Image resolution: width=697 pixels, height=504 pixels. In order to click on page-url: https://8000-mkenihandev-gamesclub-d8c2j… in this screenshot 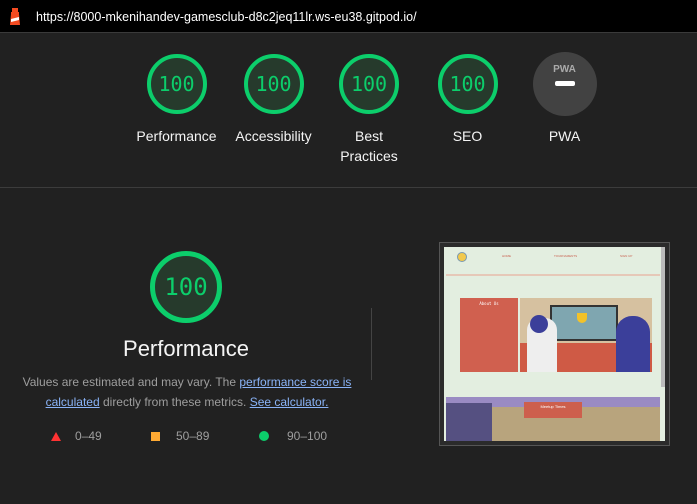, I will do `click(226, 17)`.